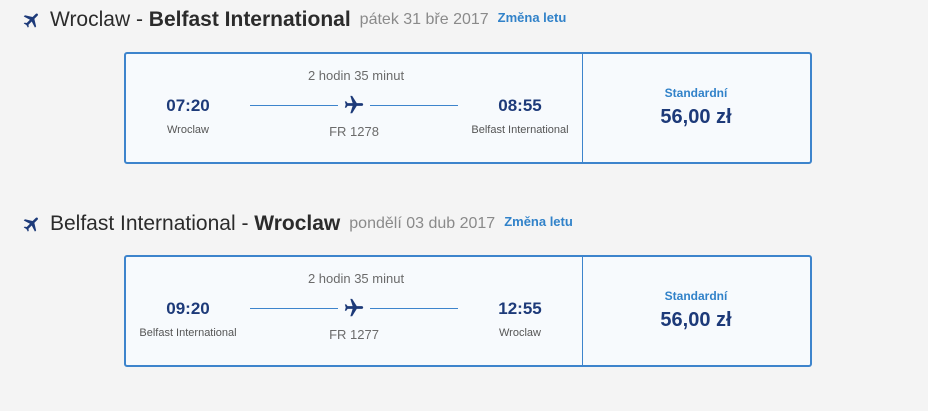 The width and height of the screenshot is (928, 411). I want to click on flight-number: FR 1277, so click(354, 334).